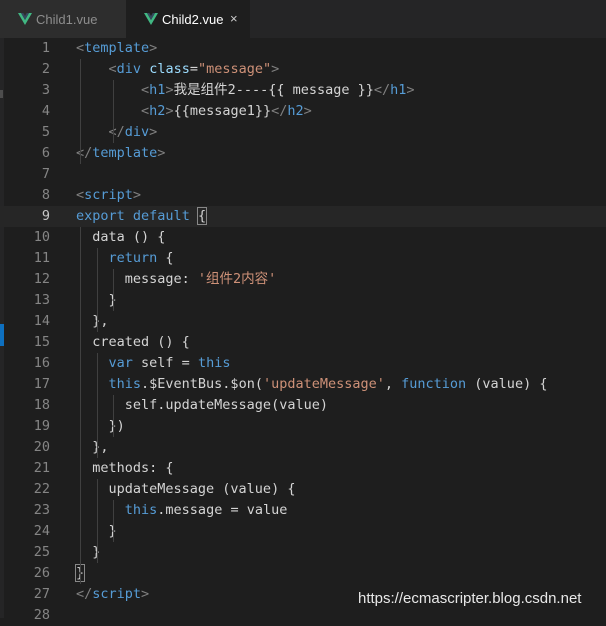 This screenshot has height=626, width=606. I want to click on code-token: .message = value, so click(222, 510).